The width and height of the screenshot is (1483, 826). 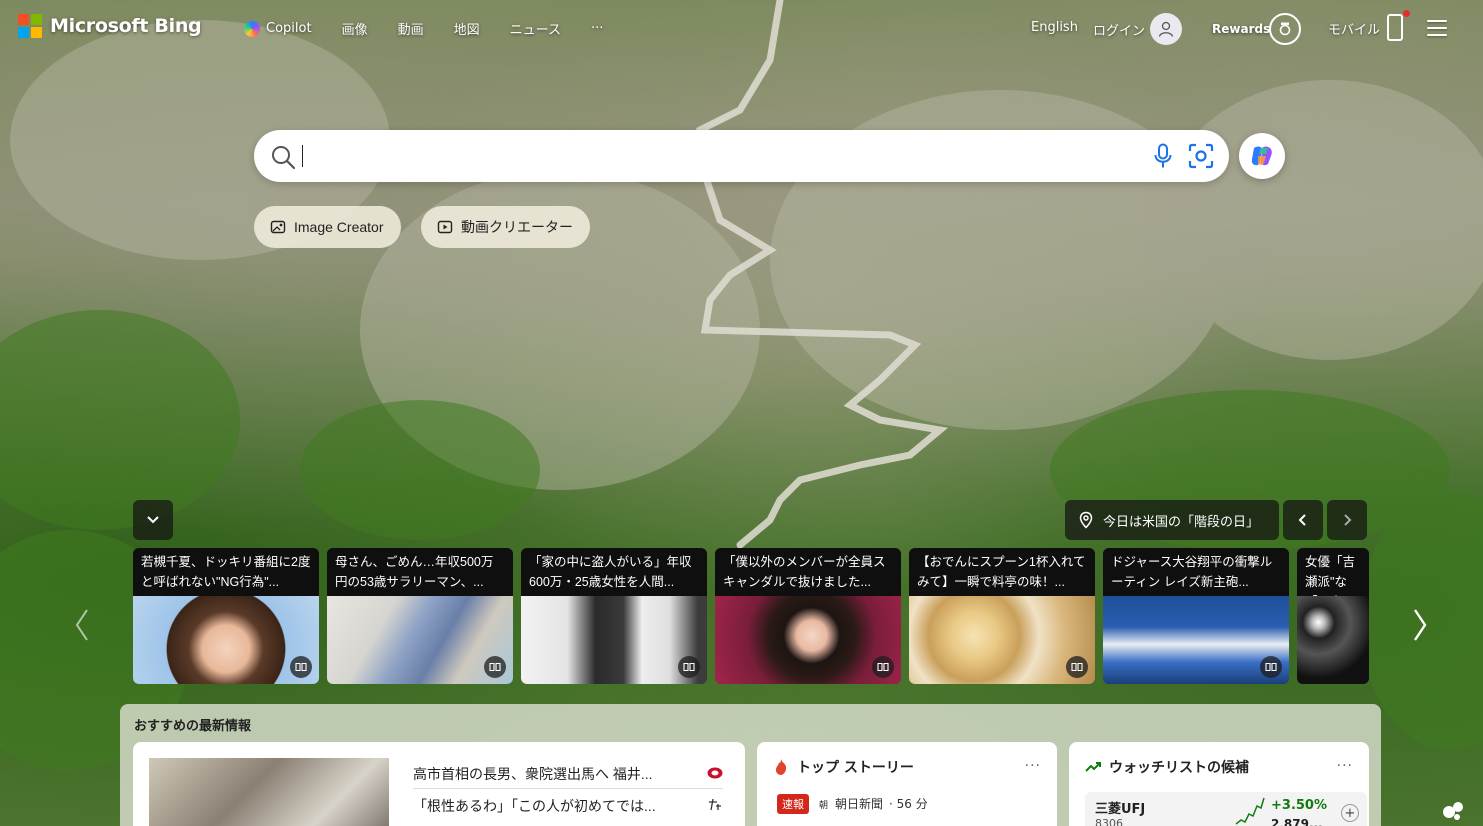 I want to click on divider, so click(x=568, y=788).